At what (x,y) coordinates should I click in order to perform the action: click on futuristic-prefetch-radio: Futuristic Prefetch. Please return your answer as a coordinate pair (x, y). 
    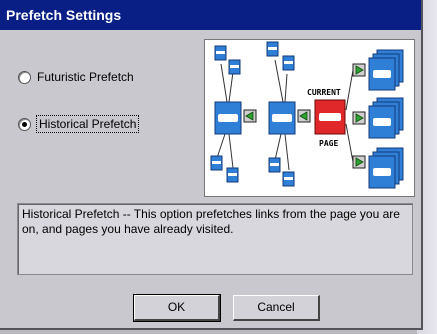
    Looking at the image, I should click on (76, 77).